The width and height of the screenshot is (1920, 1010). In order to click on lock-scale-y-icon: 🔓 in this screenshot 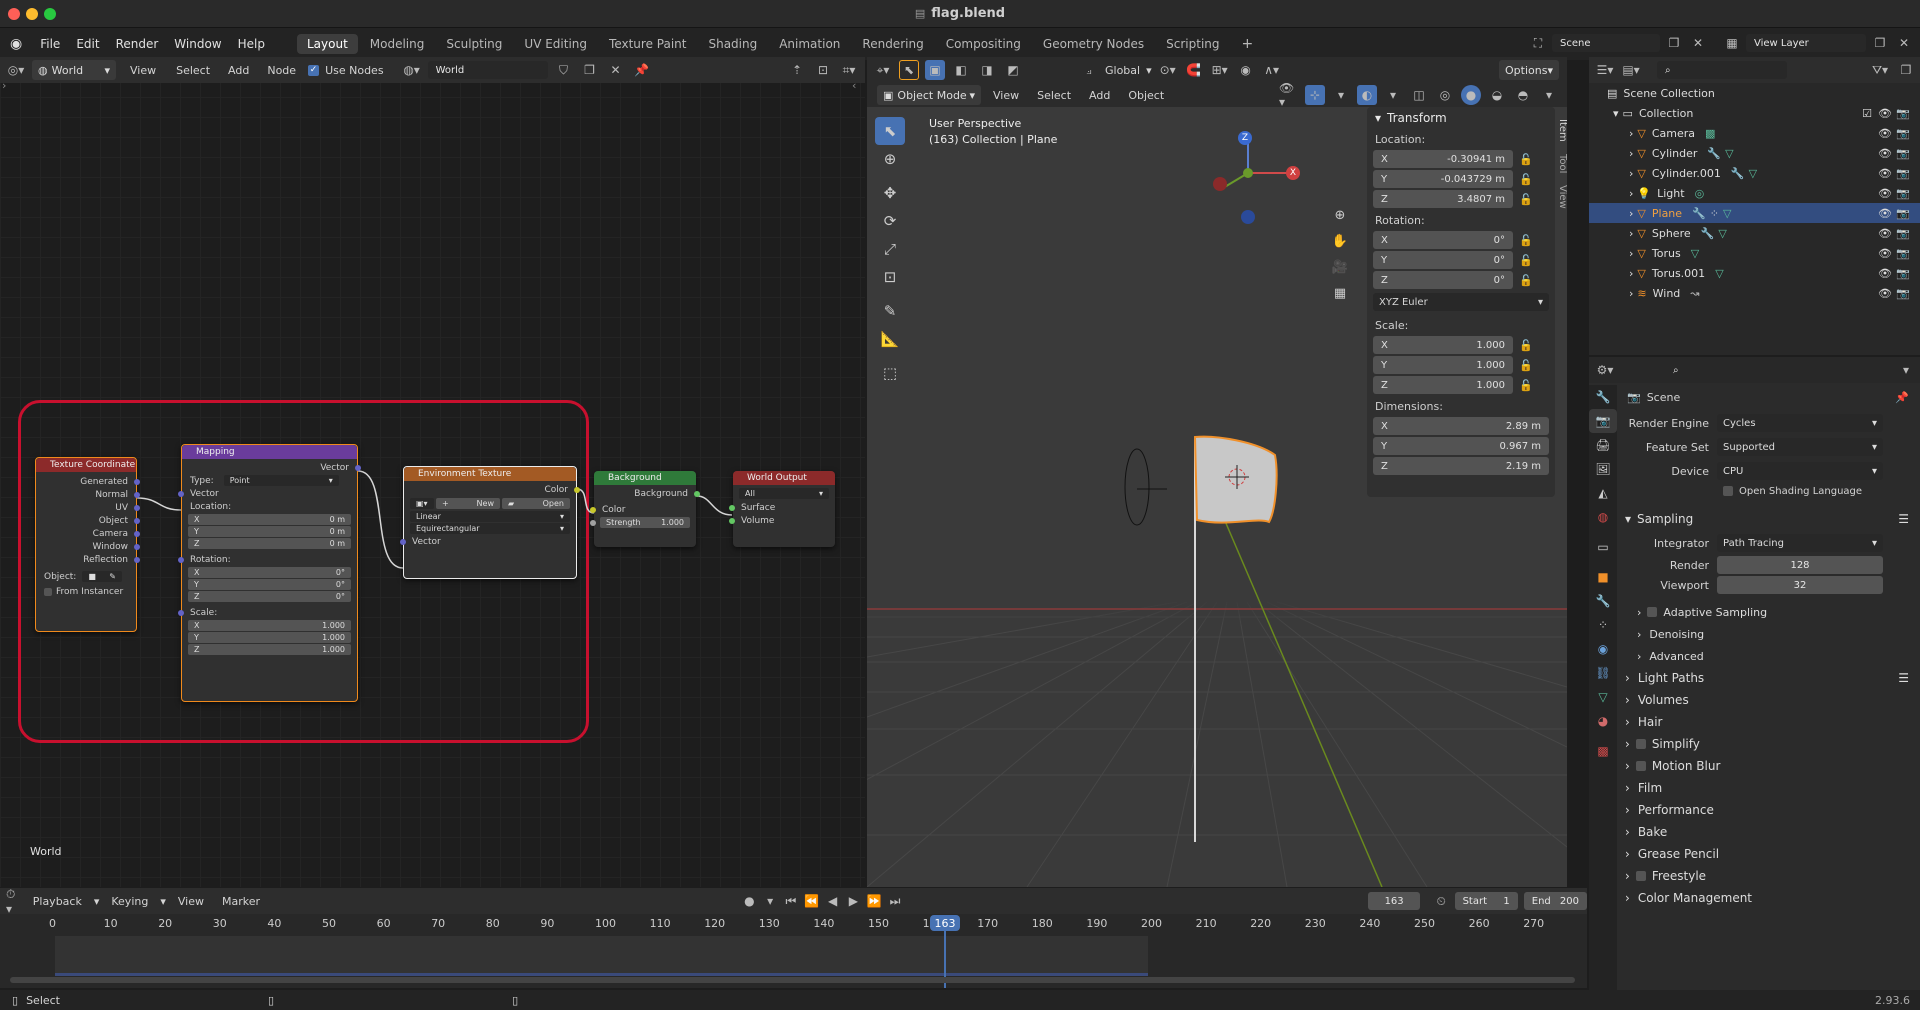, I will do `click(1526, 365)`.